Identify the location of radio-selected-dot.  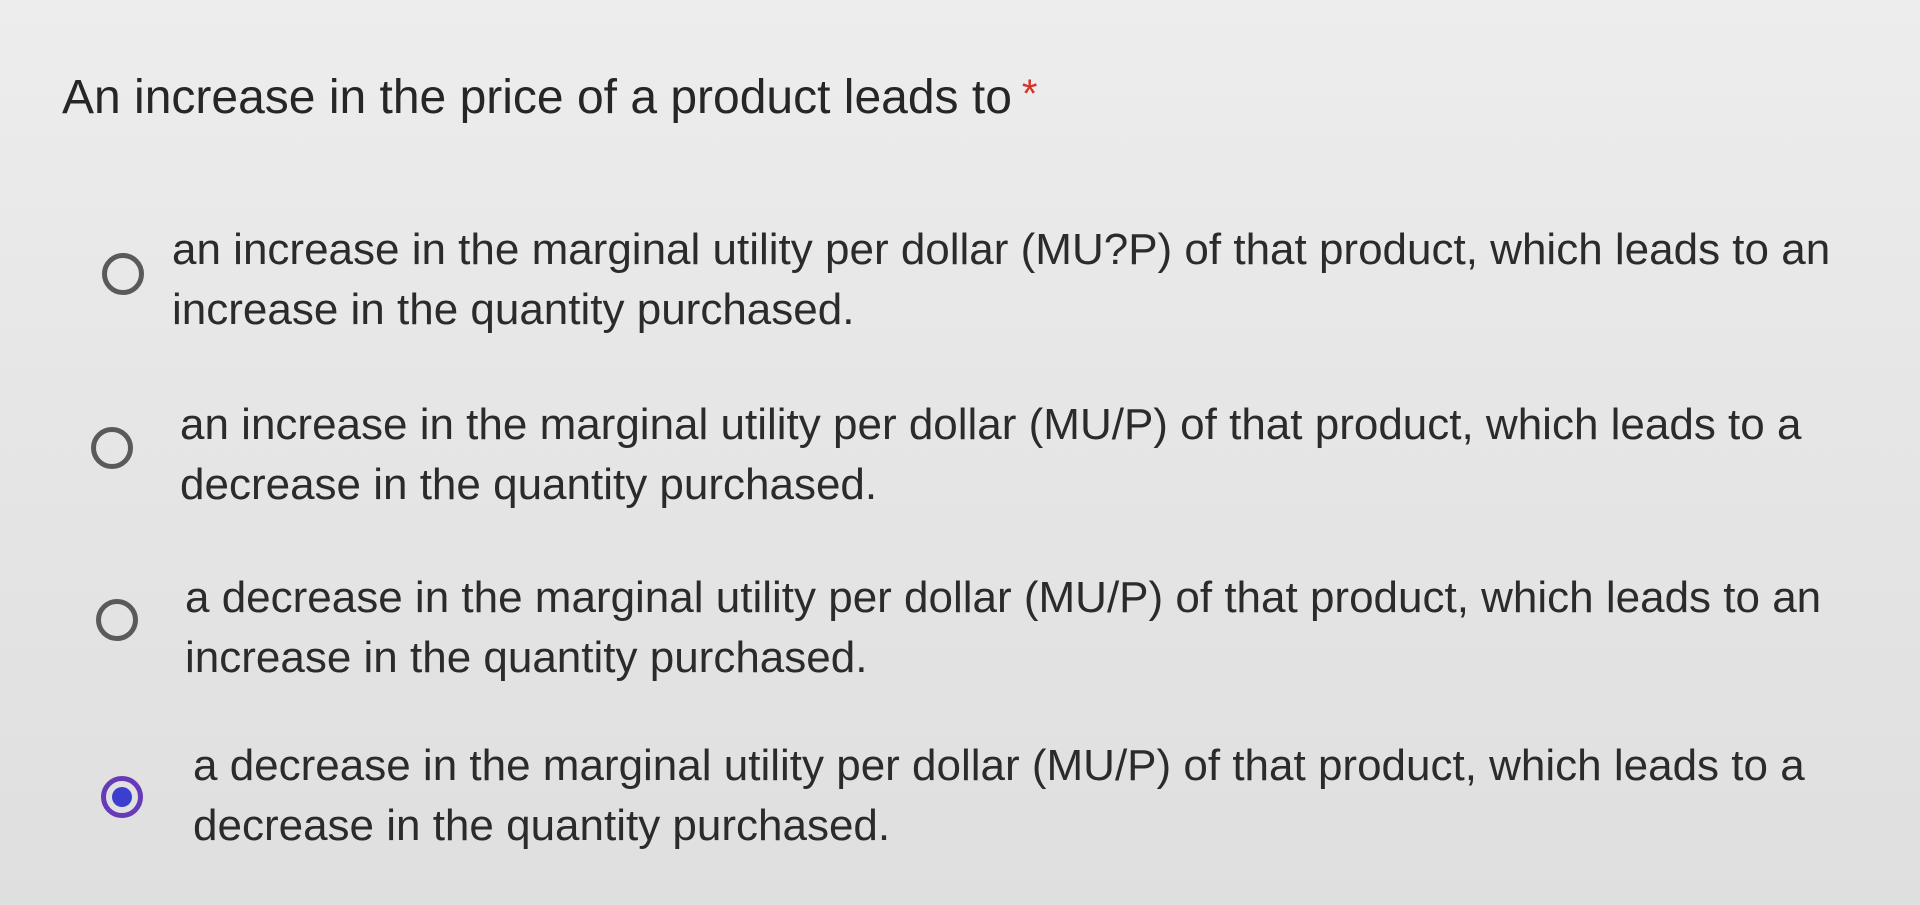
(122, 797).